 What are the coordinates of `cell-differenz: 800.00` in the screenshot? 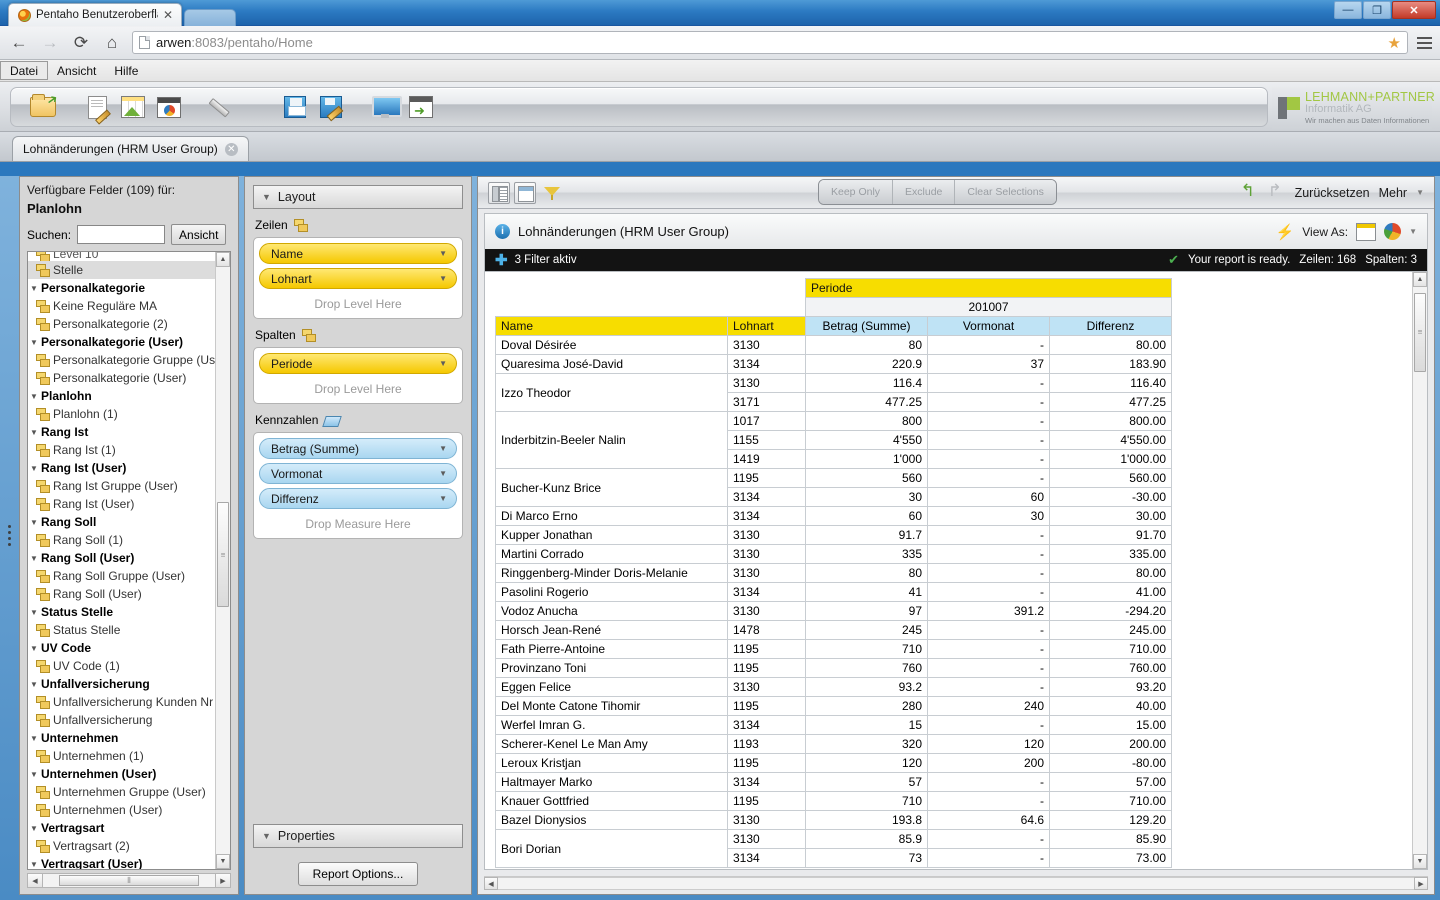 It's located at (1110, 421).